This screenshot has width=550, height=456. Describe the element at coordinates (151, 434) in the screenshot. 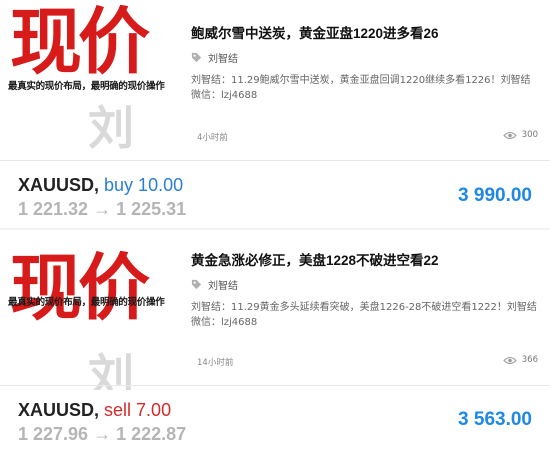

I see `close-price: 1 222.87` at that location.